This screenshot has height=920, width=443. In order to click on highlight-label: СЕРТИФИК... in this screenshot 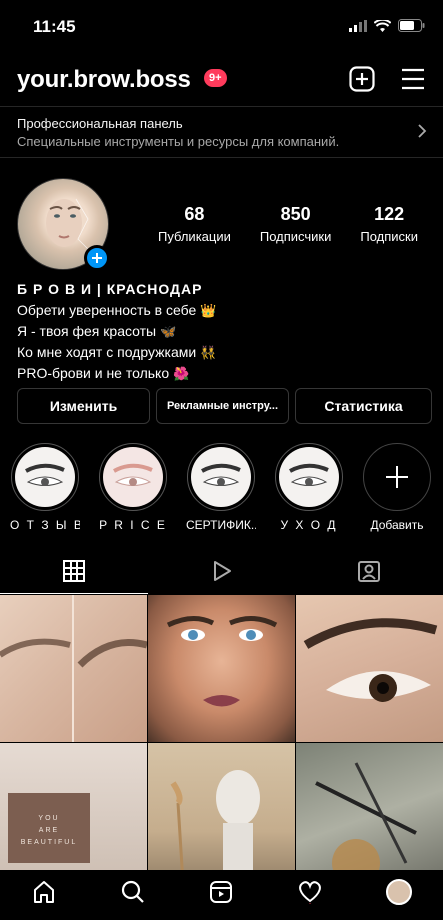, I will do `click(221, 525)`.